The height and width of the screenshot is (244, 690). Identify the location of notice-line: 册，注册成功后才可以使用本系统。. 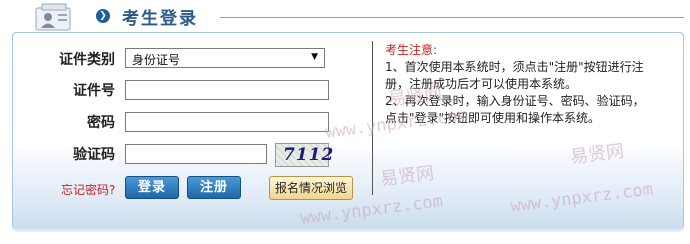
(481, 84).